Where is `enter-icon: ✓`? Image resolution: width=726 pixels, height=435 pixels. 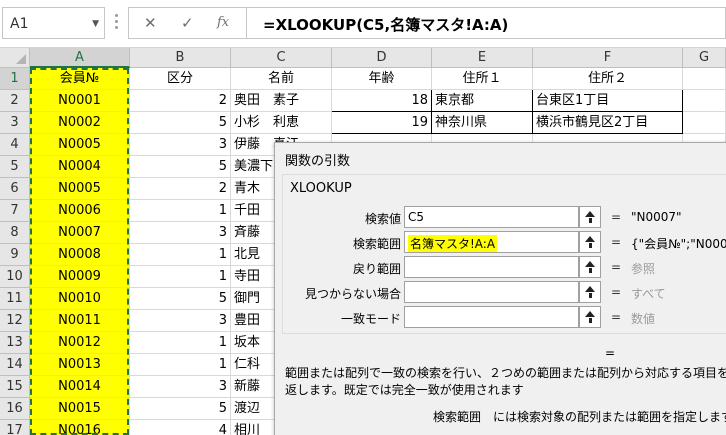
enter-icon: ✓ is located at coordinates (187, 23).